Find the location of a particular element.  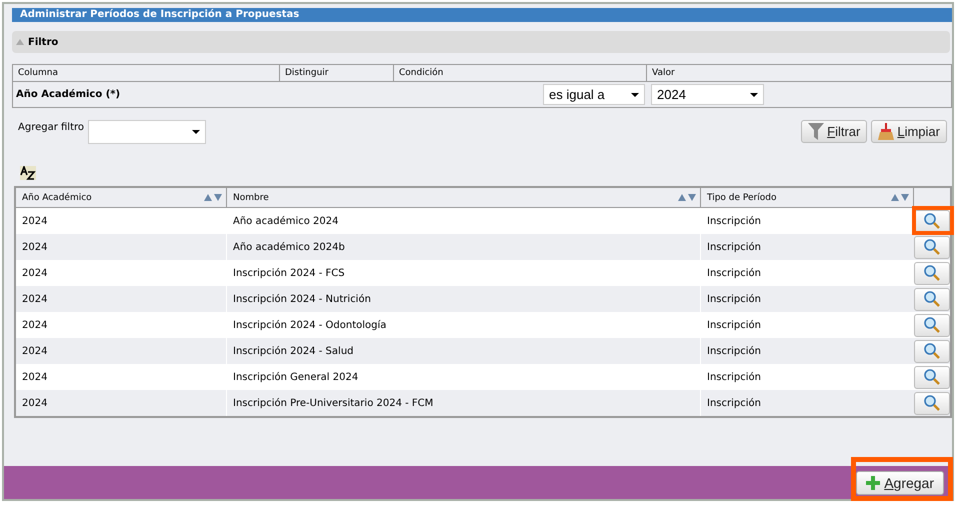

plus-icon is located at coordinates (873, 483).